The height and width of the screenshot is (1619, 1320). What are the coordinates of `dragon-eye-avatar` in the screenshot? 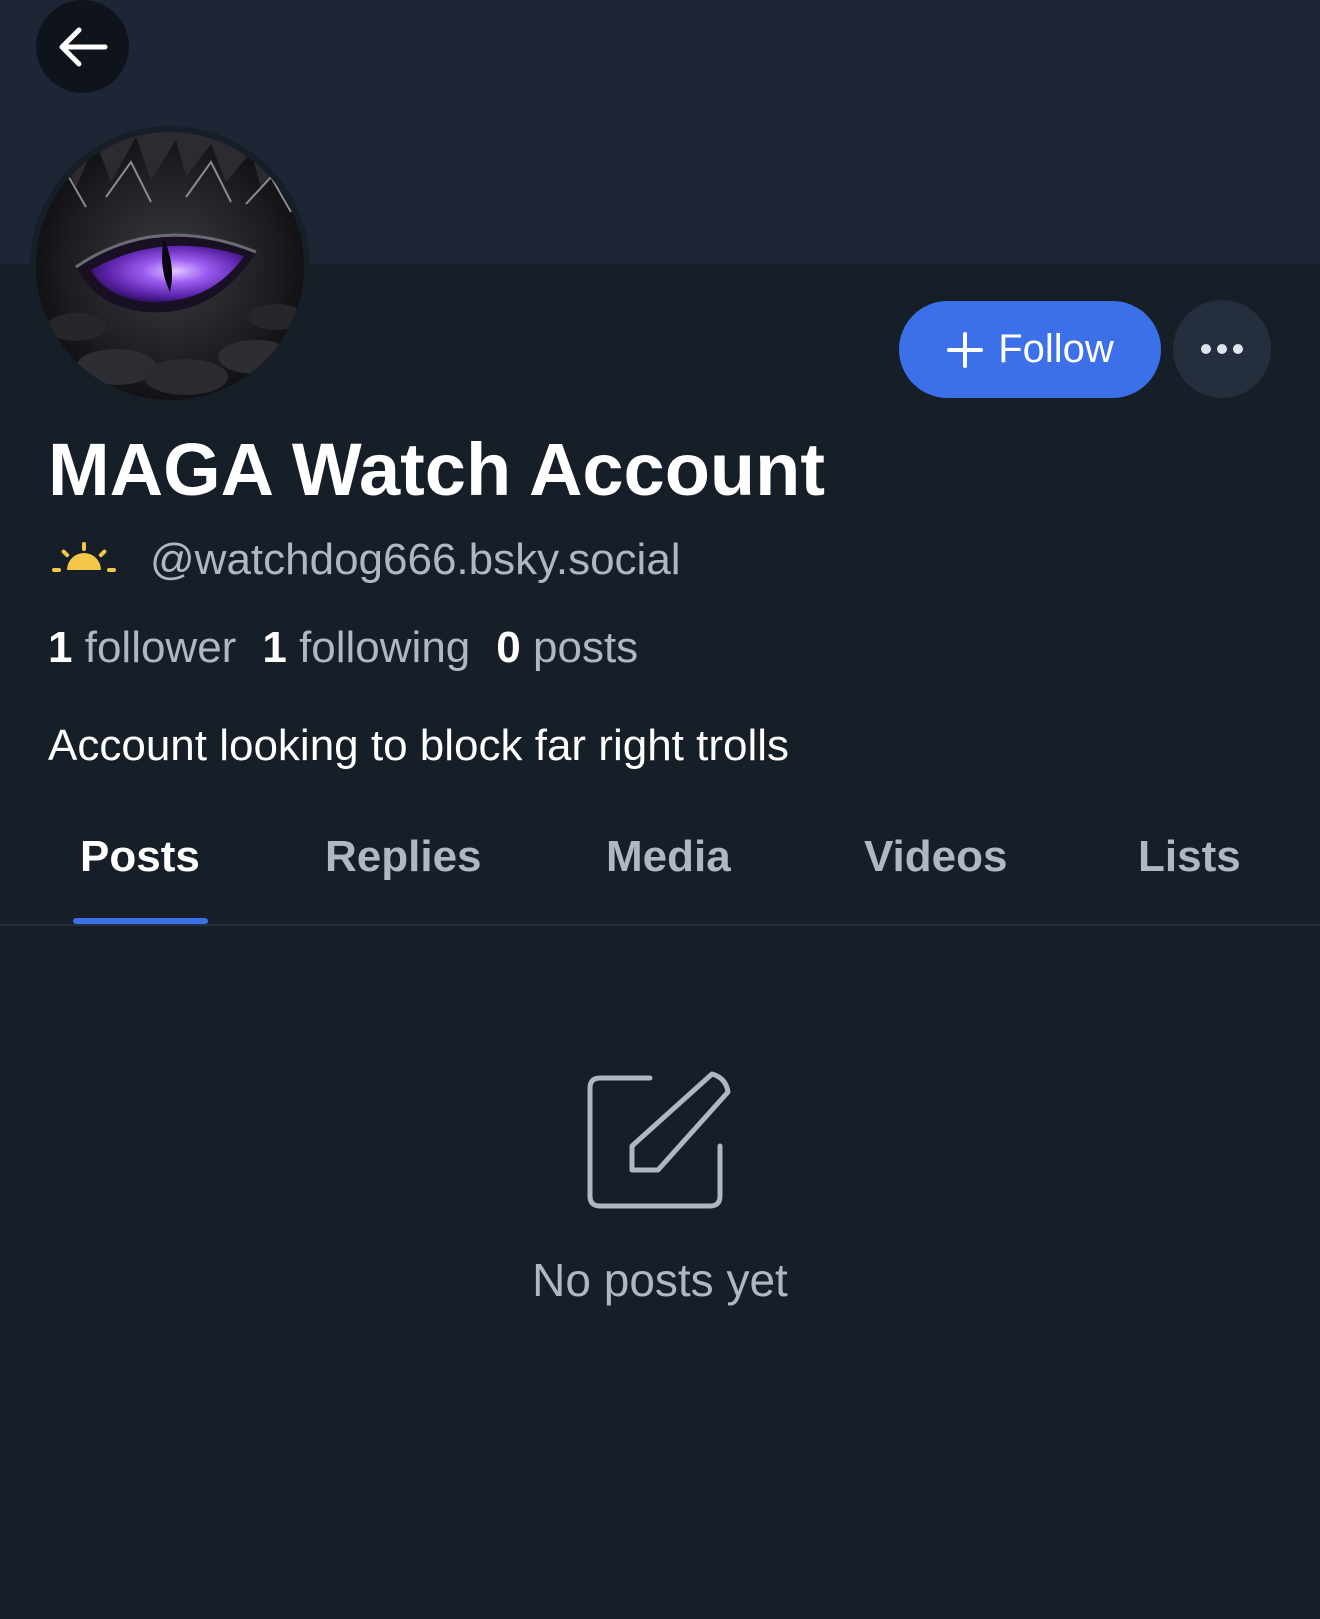 It's located at (170, 266).